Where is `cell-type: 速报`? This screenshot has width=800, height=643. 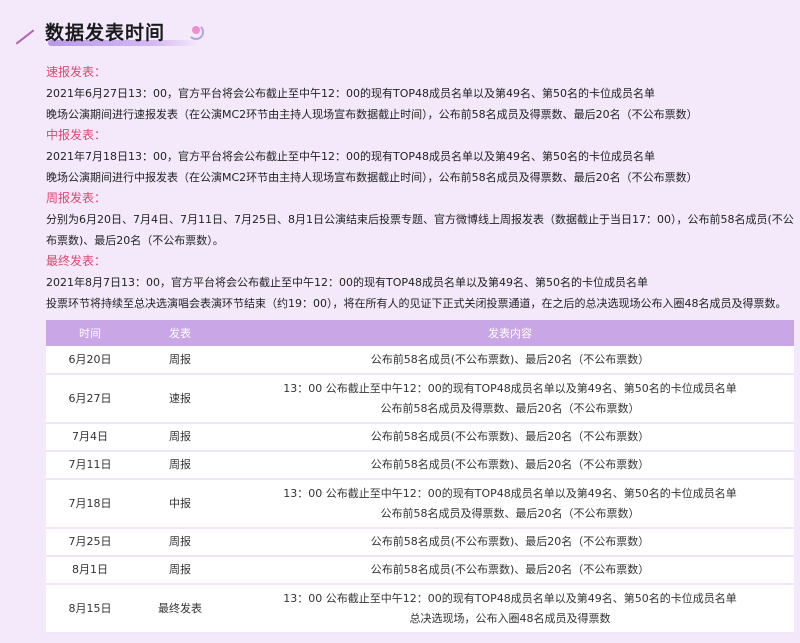
cell-type: 速报 is located at coordinates (180, 399).